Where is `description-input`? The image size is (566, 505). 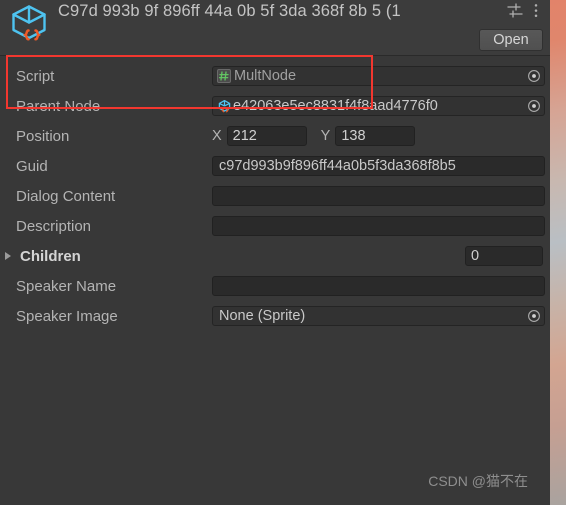 description-input is located at coordinates (378, 226).